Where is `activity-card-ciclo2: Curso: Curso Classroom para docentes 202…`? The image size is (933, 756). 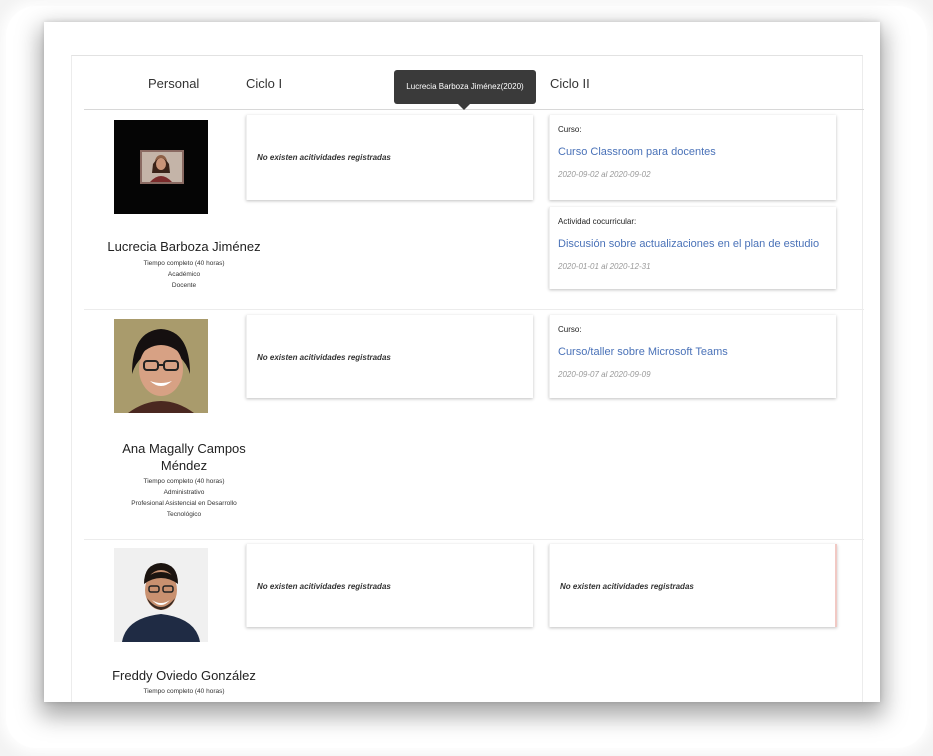 activity-card-ciclo2: Curso: Curso Classroom para docentes 202… is located at coordinates (692, 157).